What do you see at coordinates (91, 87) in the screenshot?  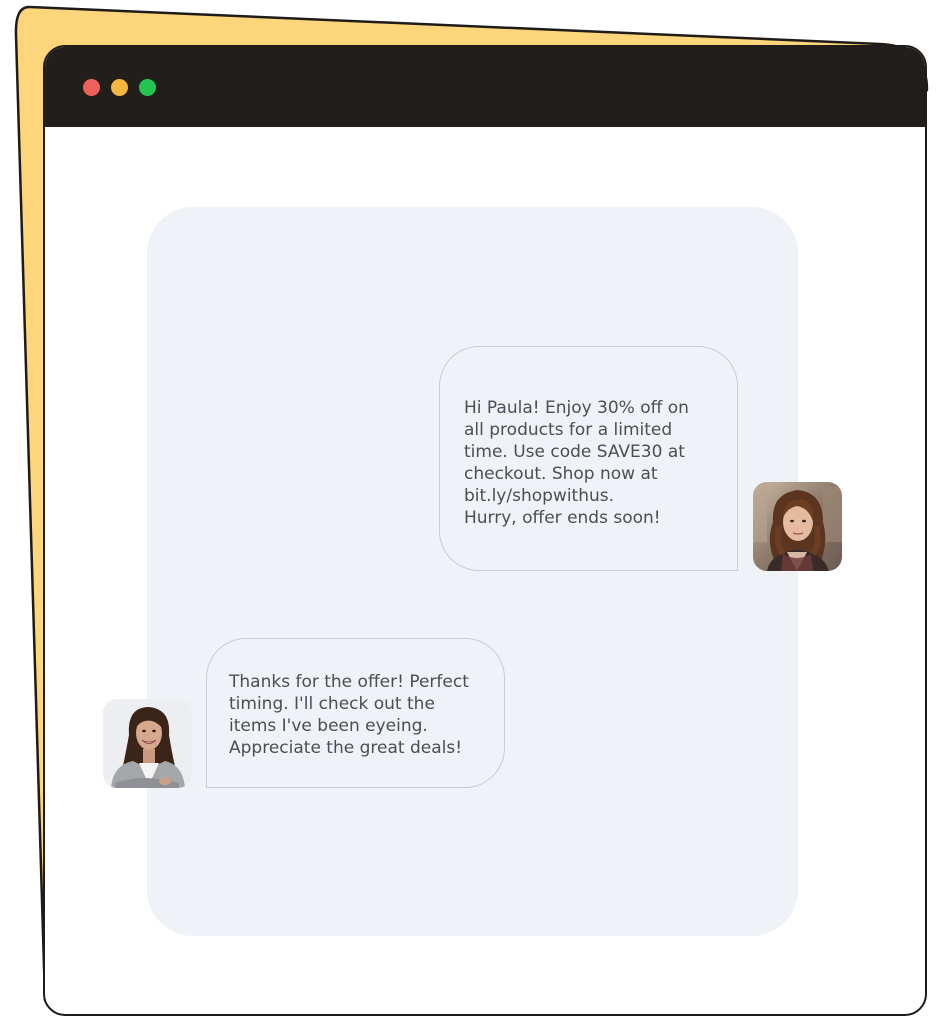 I see `close-window-button` at bounding box center [91, 87].